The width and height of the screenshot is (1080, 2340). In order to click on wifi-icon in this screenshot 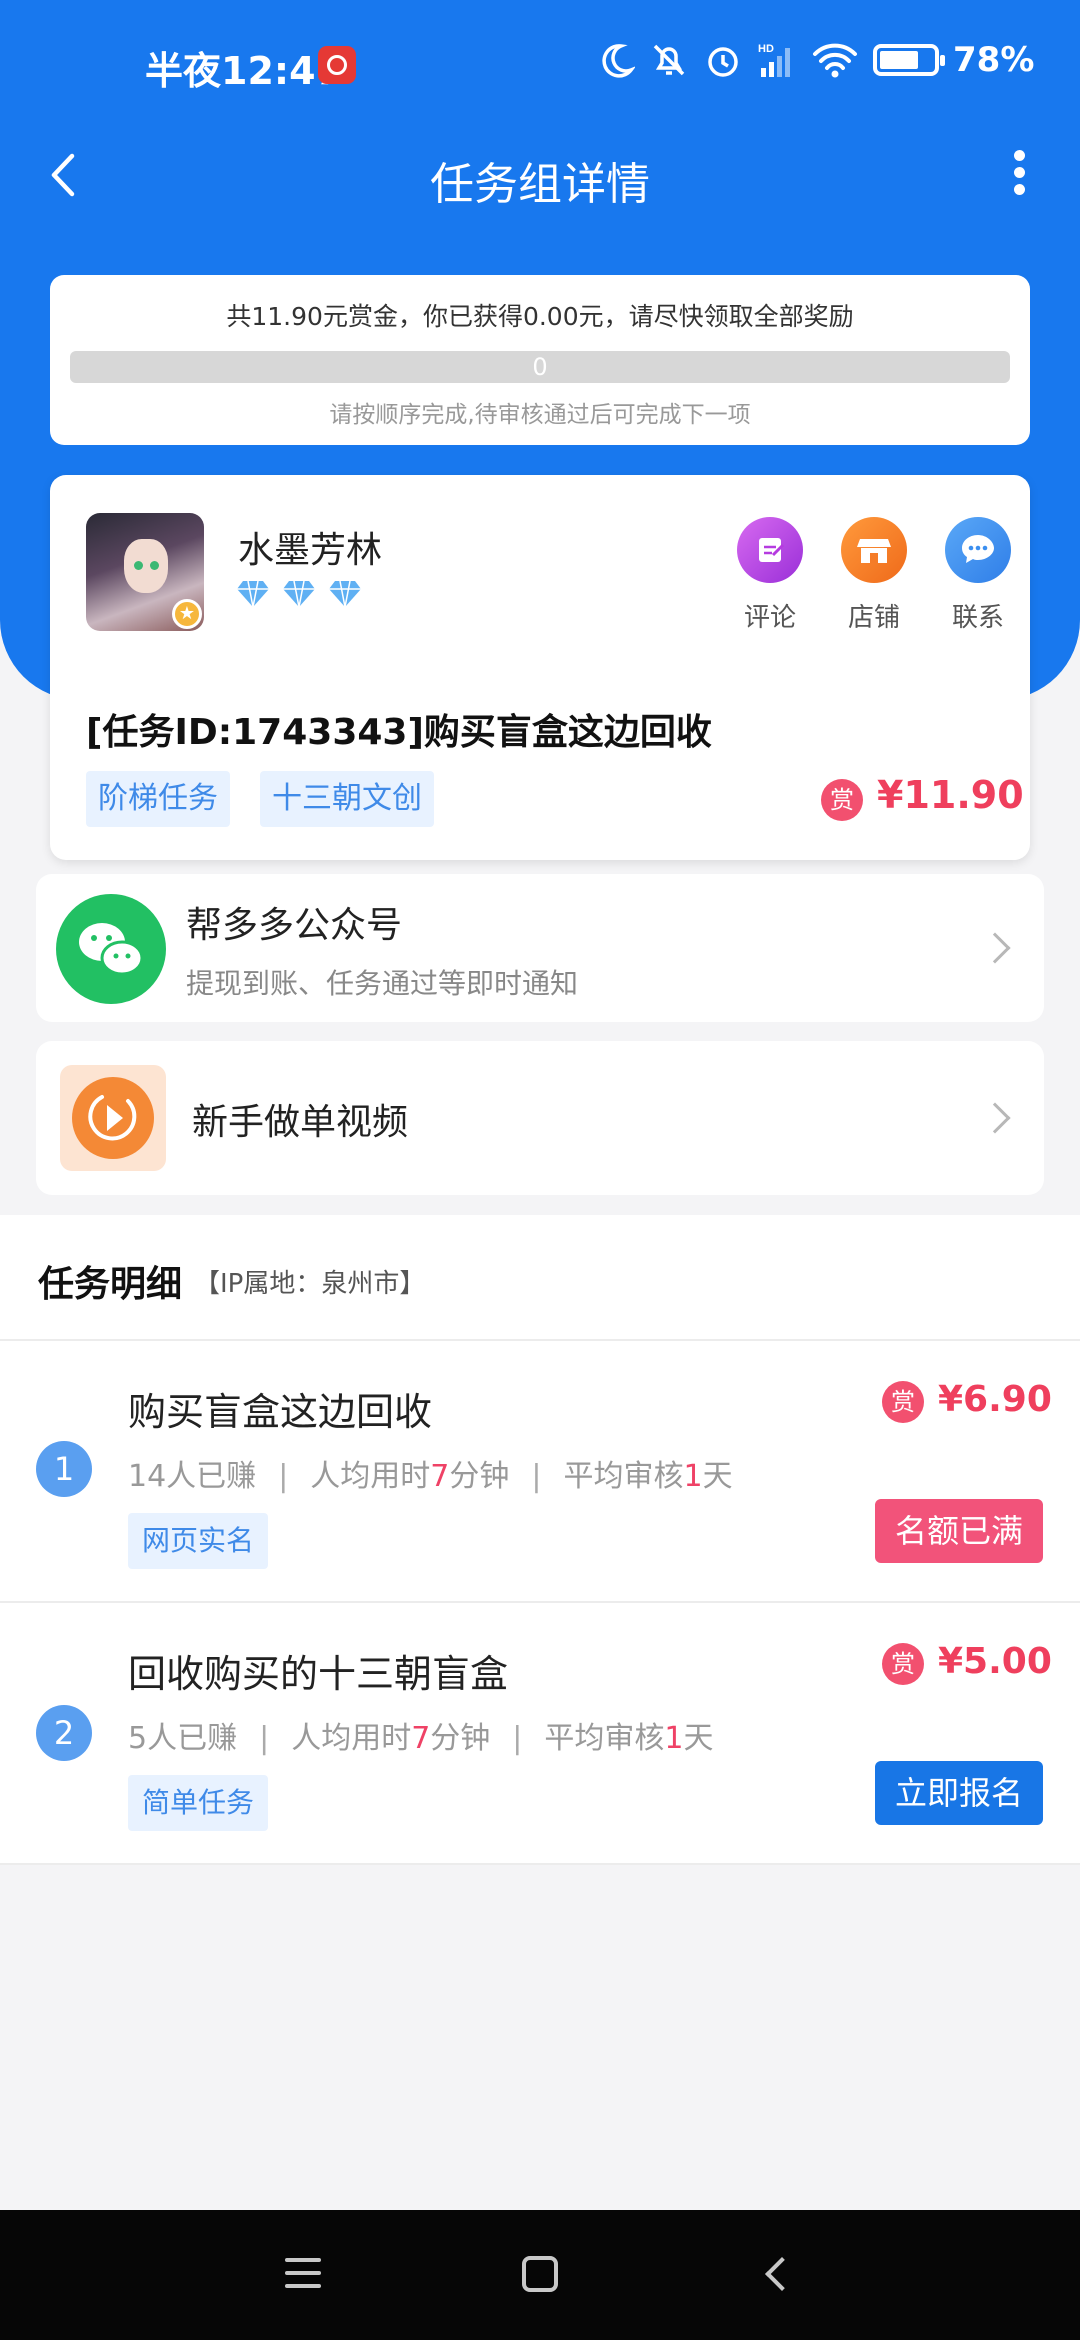, I will do `click(835, 60)`.